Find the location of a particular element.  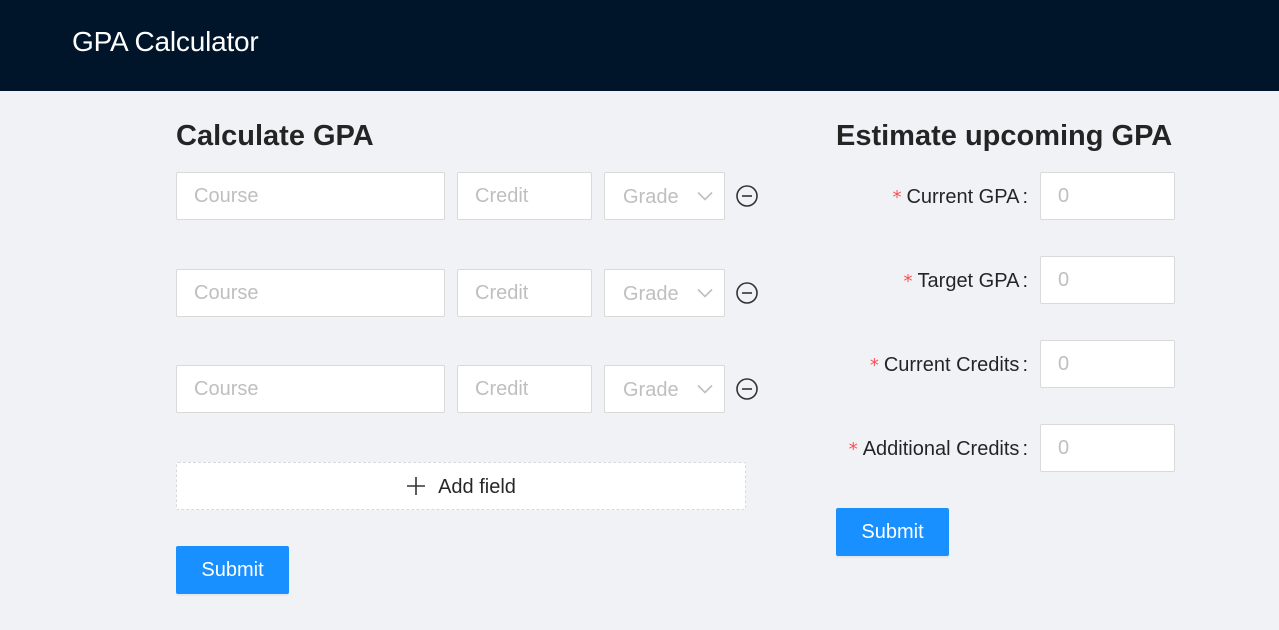

add-field-button: Add field is located at coordinates (461, 486).